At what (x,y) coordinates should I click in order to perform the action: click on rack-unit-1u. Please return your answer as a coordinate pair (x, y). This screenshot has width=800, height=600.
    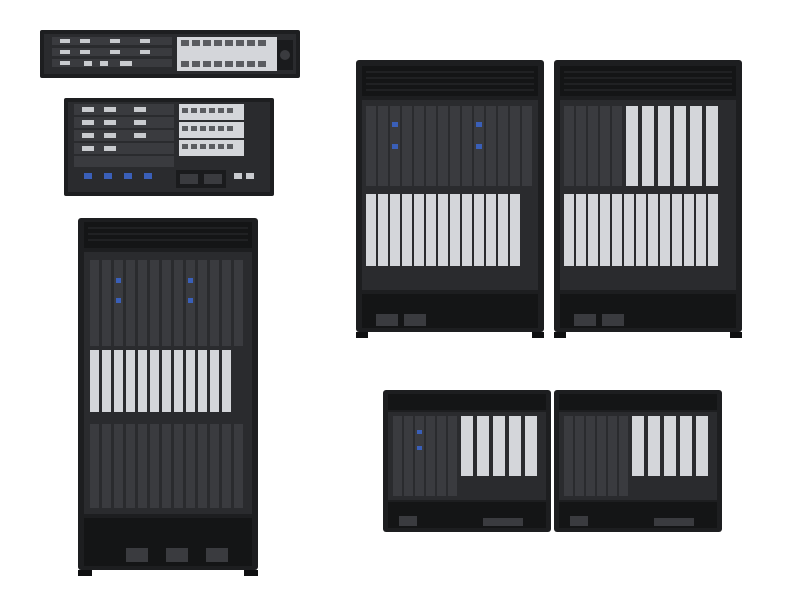
    Looking at the image, I should click on (170, 54).